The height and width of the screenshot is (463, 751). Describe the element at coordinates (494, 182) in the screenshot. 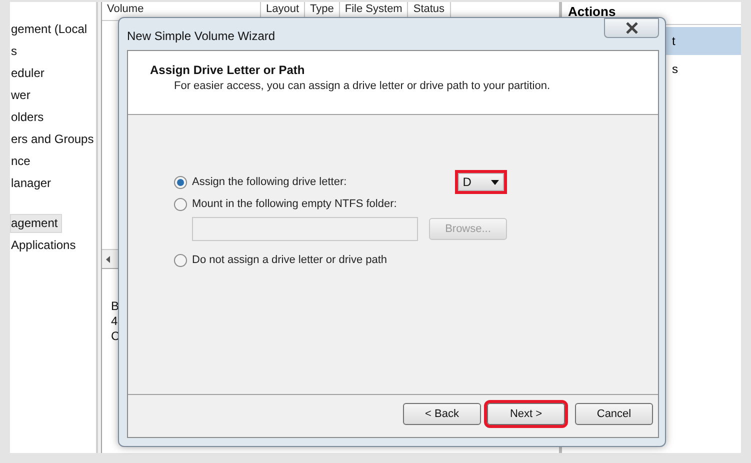

I see `caret-icon` at that location.